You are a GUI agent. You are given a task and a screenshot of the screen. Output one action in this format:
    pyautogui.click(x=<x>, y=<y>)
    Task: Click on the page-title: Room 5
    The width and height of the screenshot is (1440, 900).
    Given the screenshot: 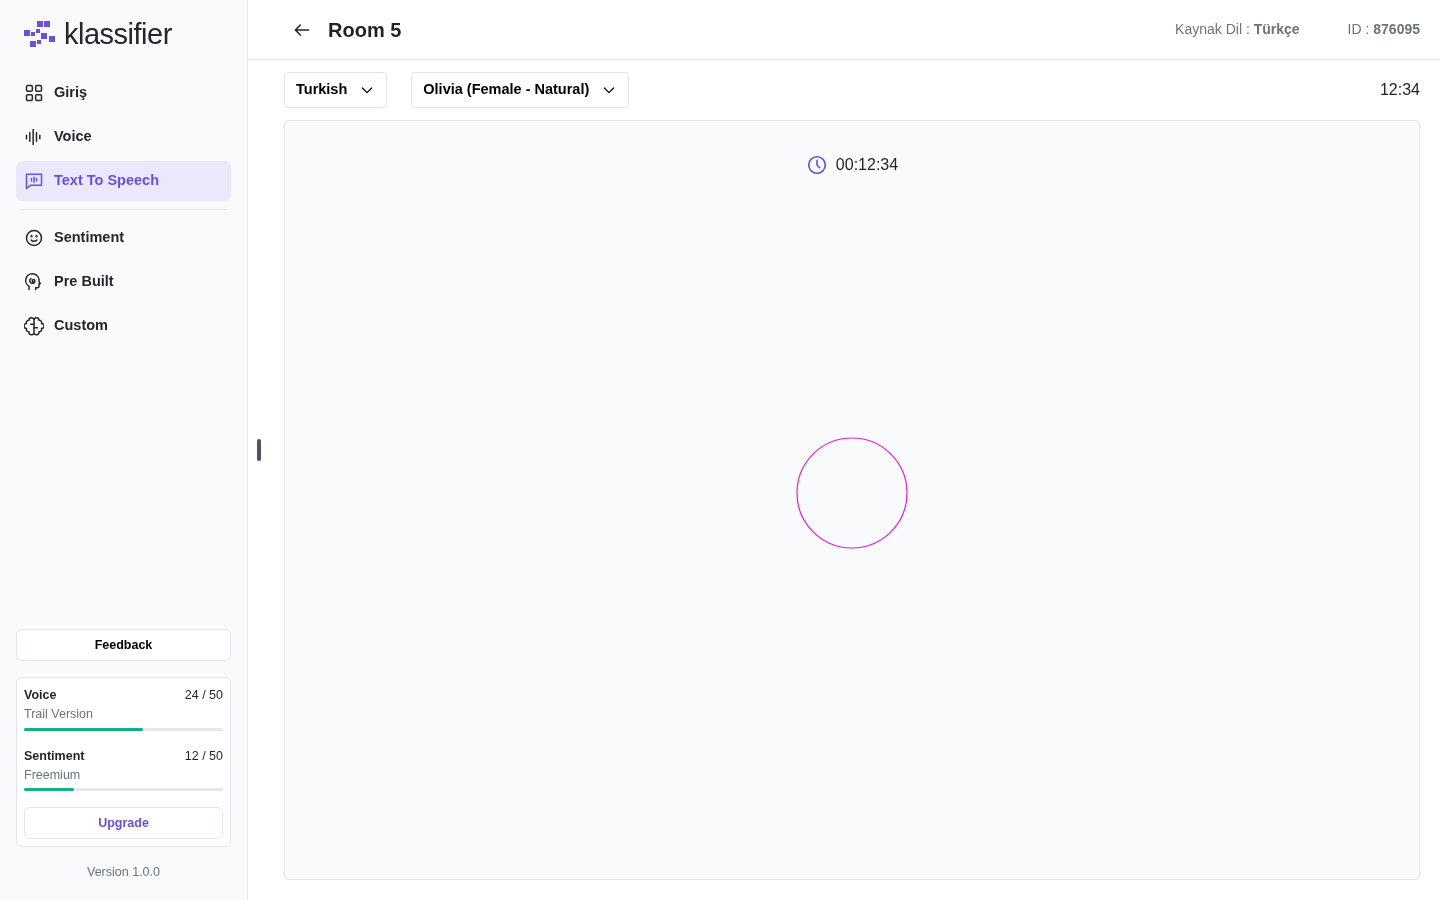 What is the action you would take?
    pyautogui.click(x=365, y=29)
    